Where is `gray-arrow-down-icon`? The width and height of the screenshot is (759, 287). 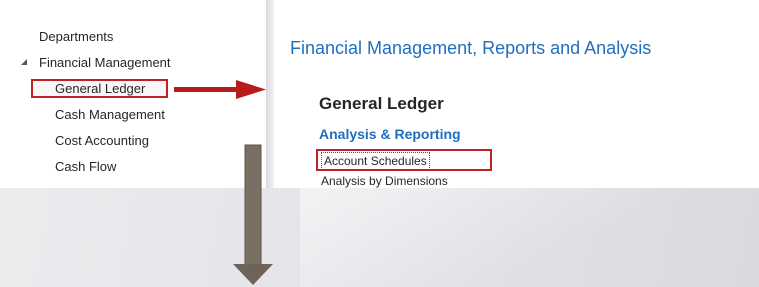 gray-arrow-down-icon is located at coordinates (253, 214).